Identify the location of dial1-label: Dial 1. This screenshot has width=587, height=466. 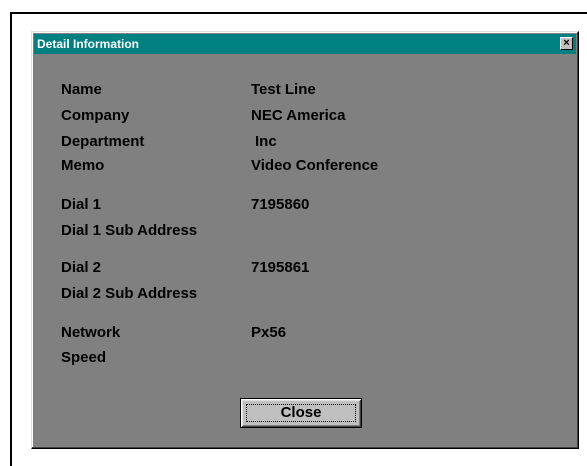
(81, 204).